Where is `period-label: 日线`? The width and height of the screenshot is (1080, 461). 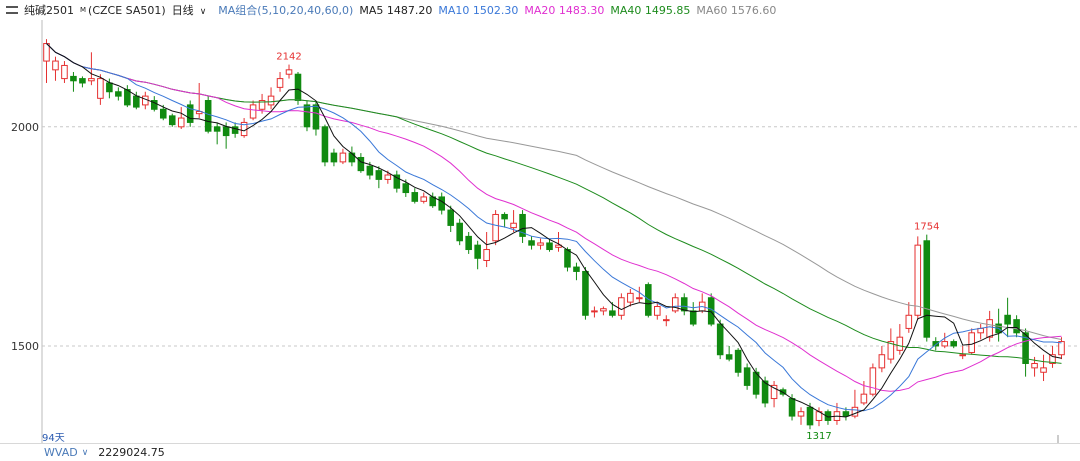
period-label: 日线 is located at coordinates (182, 10).